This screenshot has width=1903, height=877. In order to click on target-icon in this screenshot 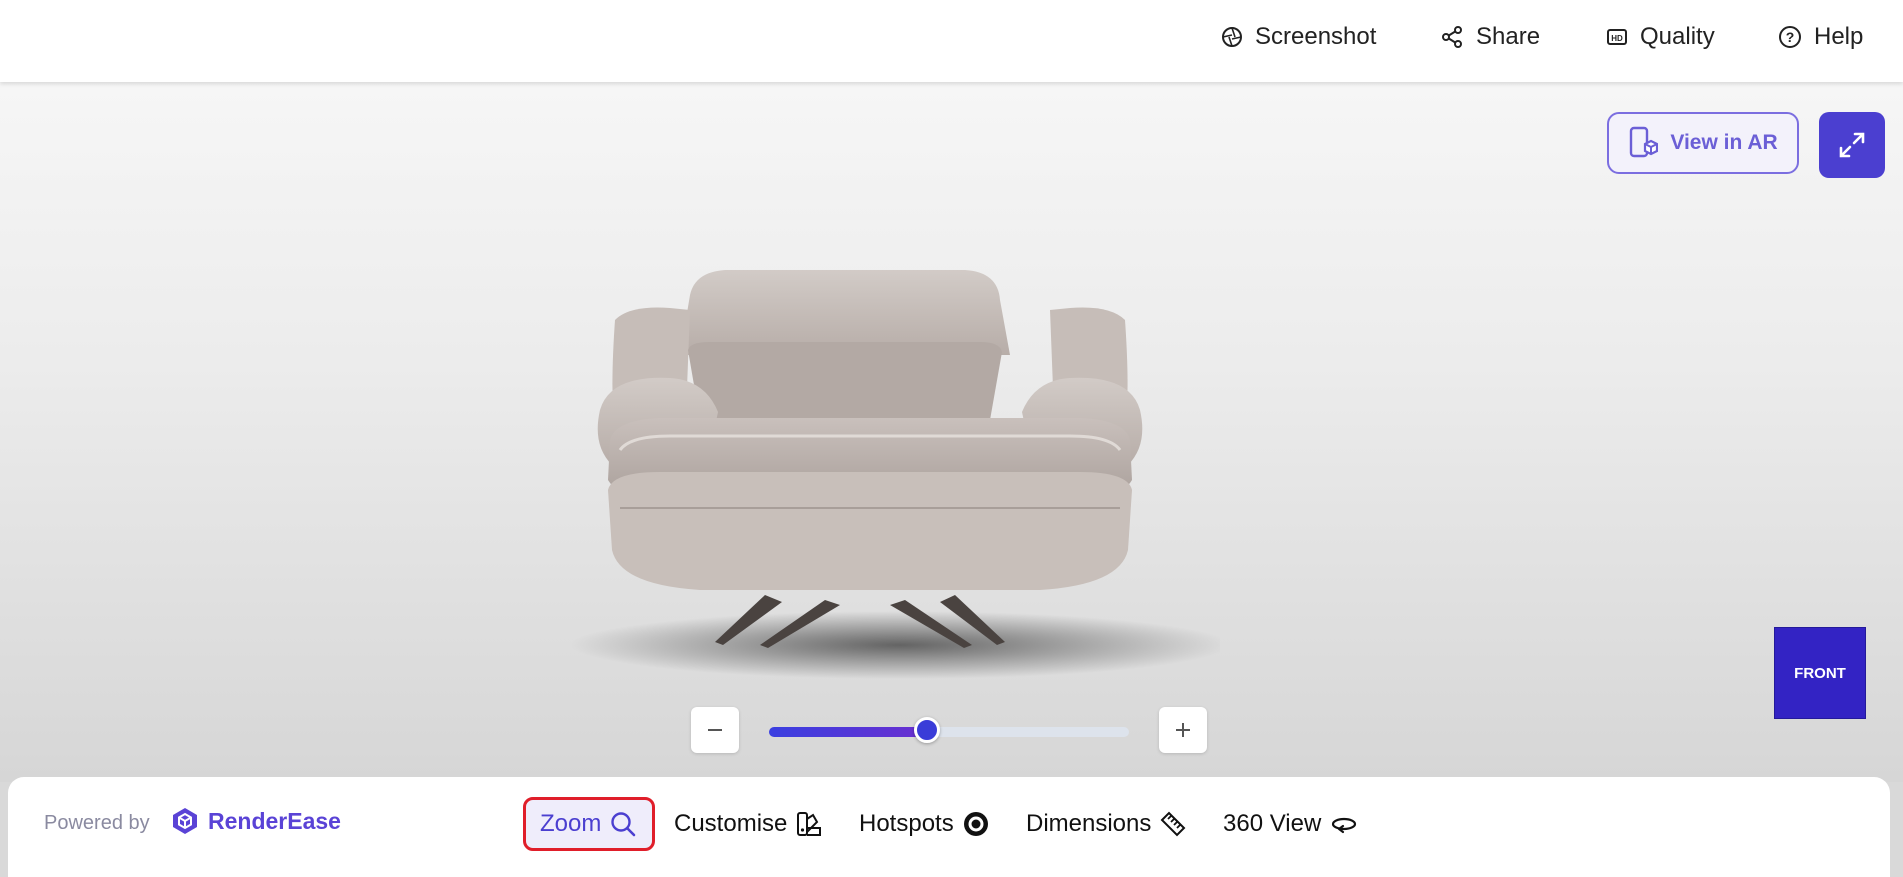, I will do `click(975, 824)`.